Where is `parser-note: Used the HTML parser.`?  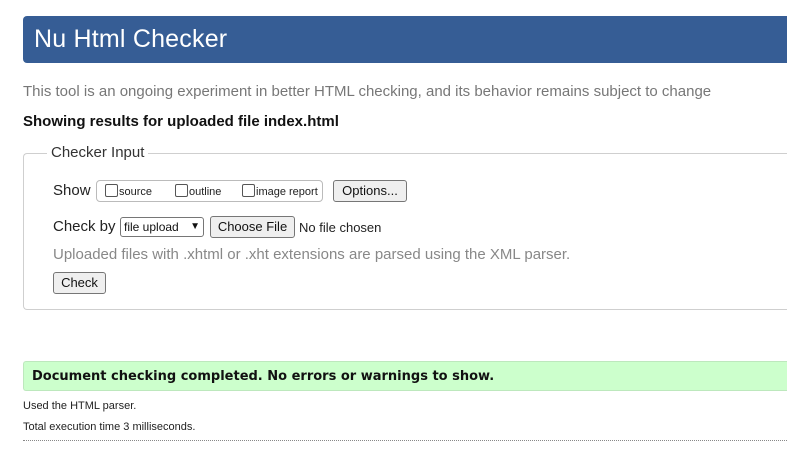 parser-note: Used the HTML parser. is located at coordinates (80, 406).